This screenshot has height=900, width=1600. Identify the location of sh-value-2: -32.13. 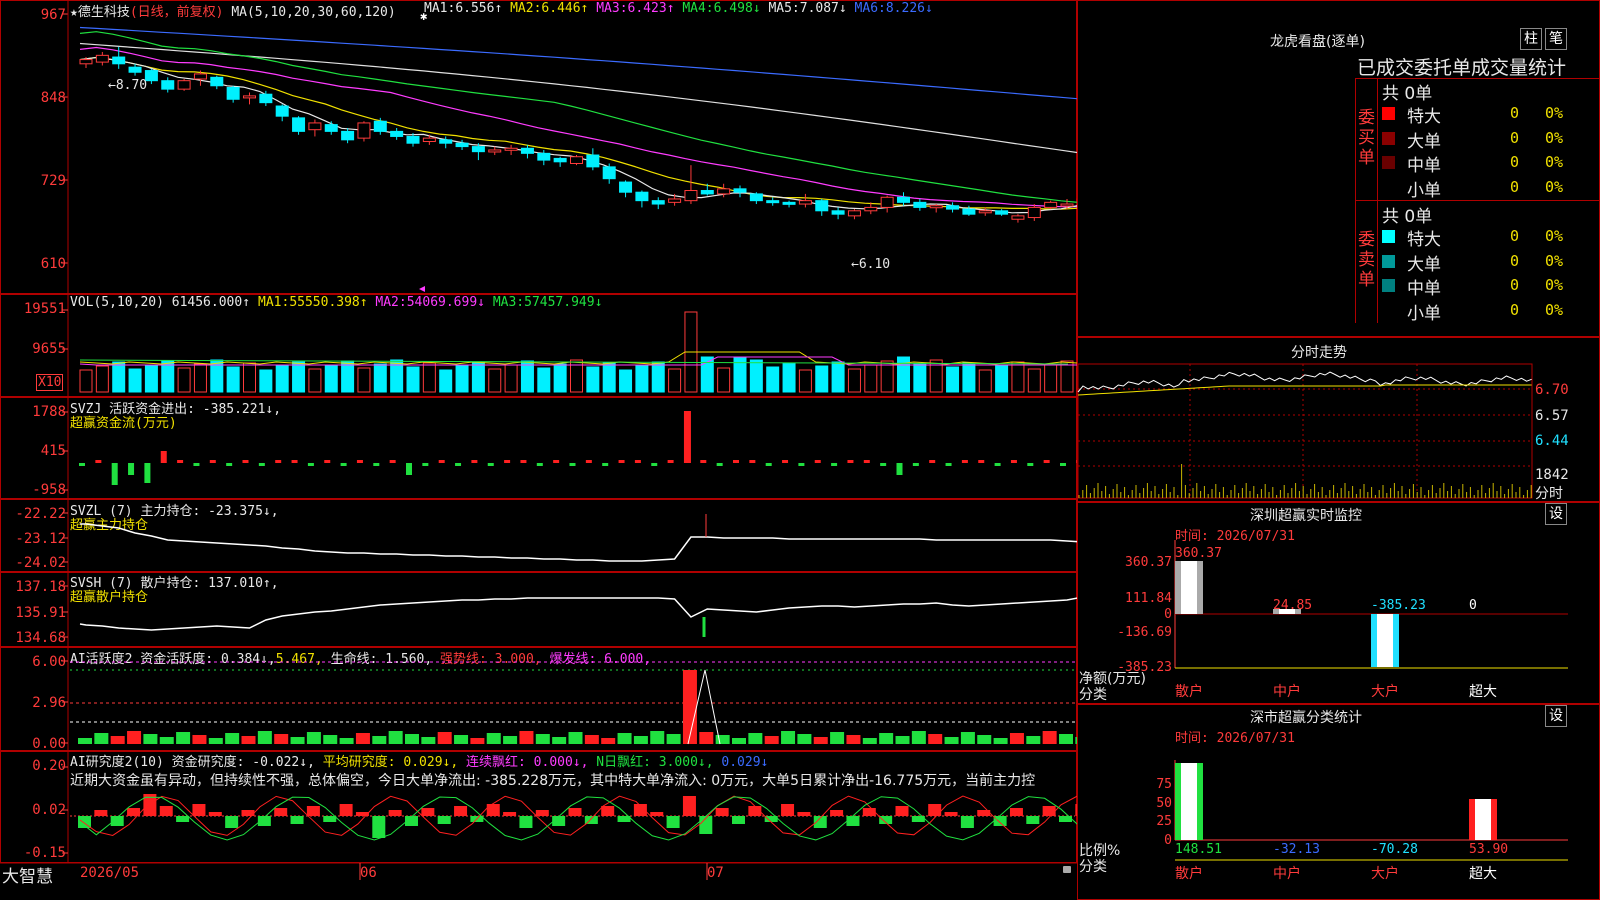
(1296, 849).